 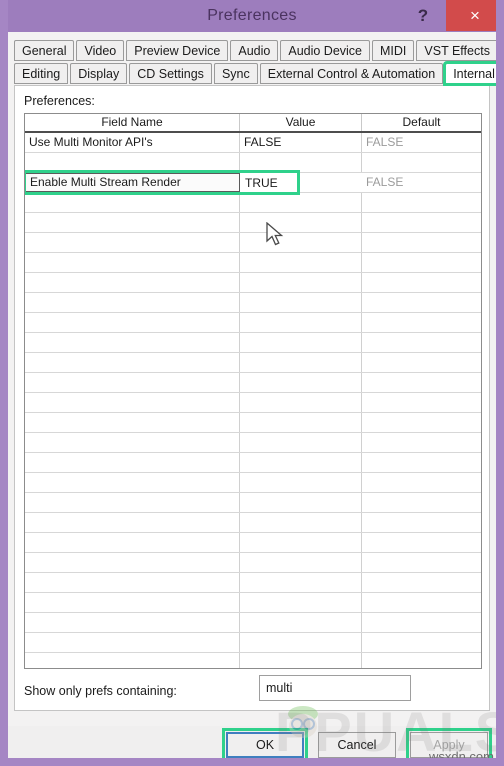 What do you see at coordinates (44, 50) in the screenshot?
I see `tab-general: General` at bounding box center [44, 50].